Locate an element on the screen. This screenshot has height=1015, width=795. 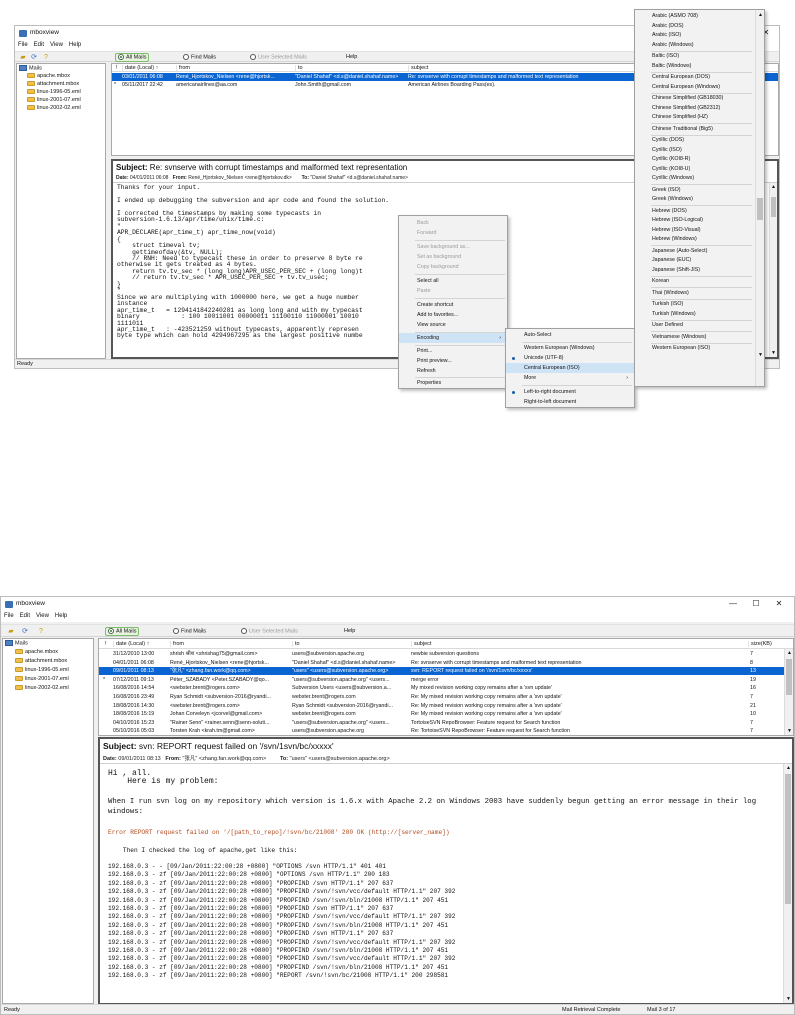
menu-item-ltr: Left-to-right document is located at coordinates (570, 392).